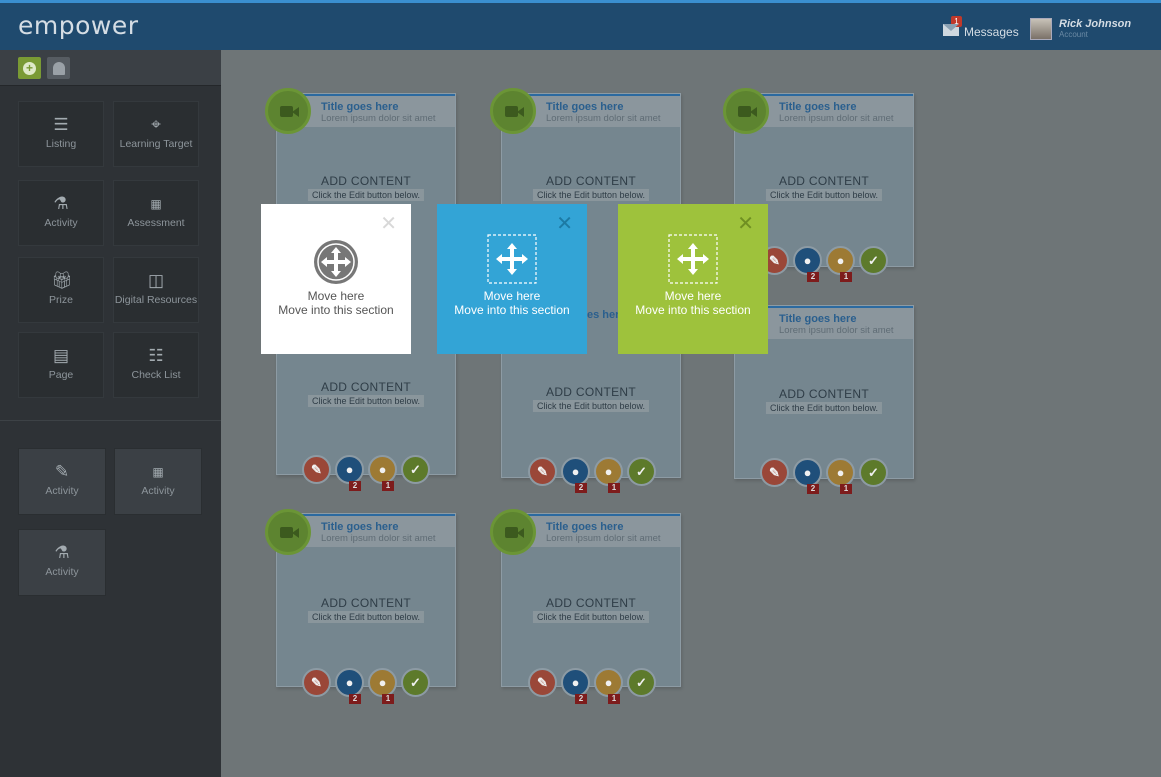 The width and height of the screenshot is (1161, 777). I want to click on tool-assessment: ▦ Assessment, so click(156, 213).